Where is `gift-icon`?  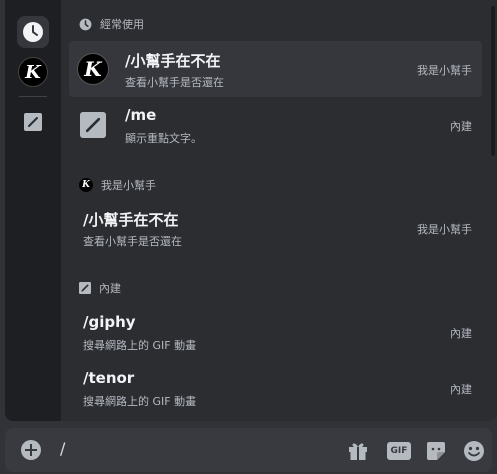
gift-icon is located at coordinates (358, 451).